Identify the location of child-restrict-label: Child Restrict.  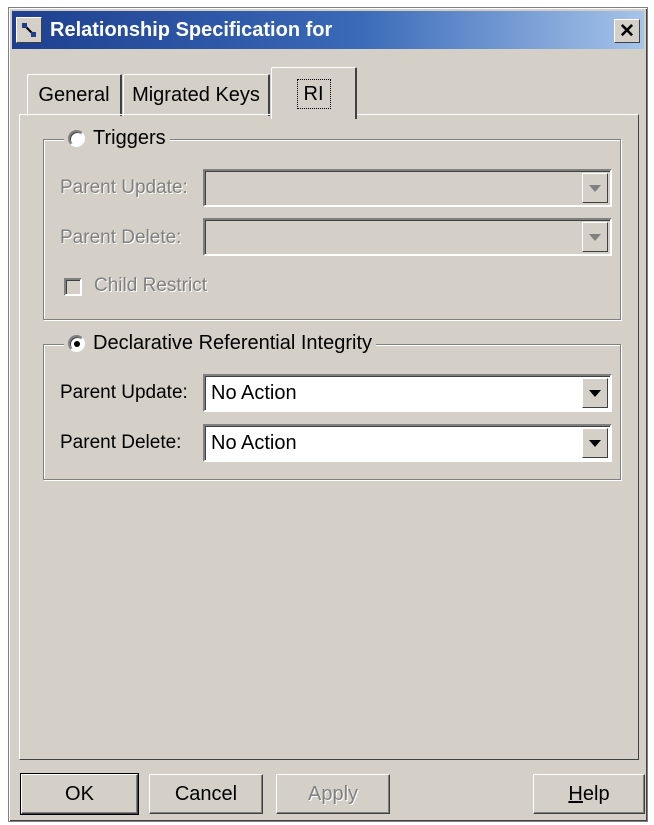
(150, 285).